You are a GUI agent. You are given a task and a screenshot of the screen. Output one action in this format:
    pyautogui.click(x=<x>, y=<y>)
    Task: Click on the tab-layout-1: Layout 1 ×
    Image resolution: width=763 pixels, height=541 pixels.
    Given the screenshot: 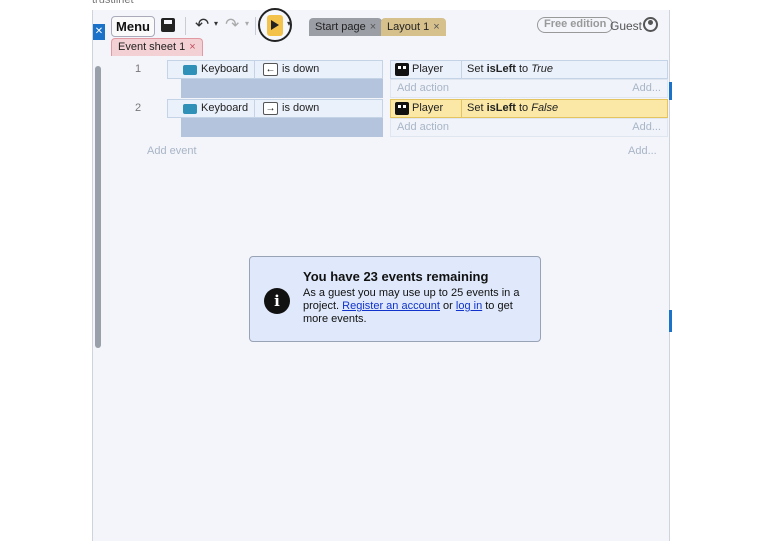 What is the action you would take?
    pyautogui.click(x=413, y=27)
    